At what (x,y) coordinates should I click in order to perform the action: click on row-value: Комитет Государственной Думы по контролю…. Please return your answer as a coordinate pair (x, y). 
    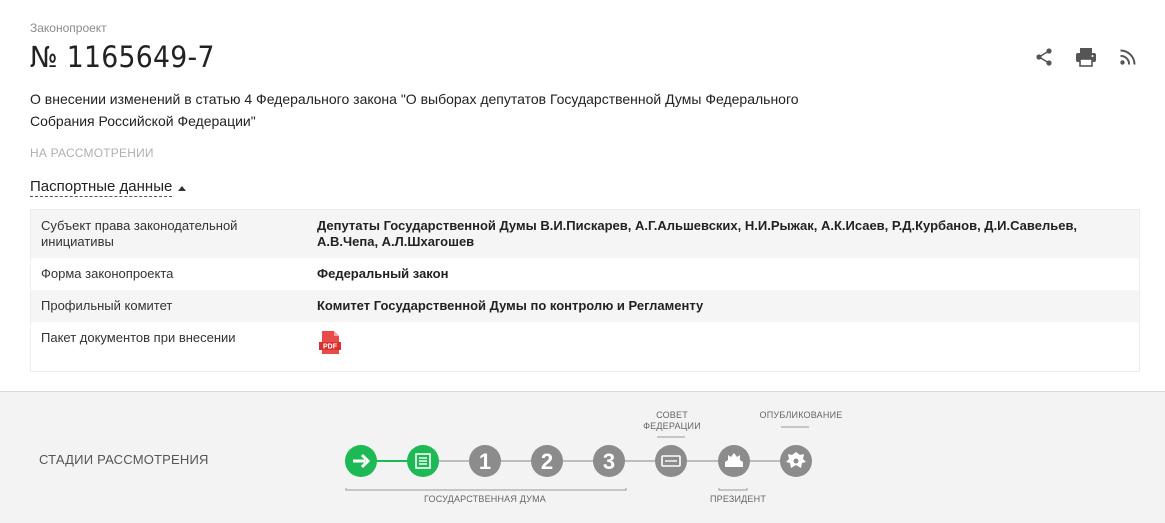
    Looking at the image, I should click on (510, 305).